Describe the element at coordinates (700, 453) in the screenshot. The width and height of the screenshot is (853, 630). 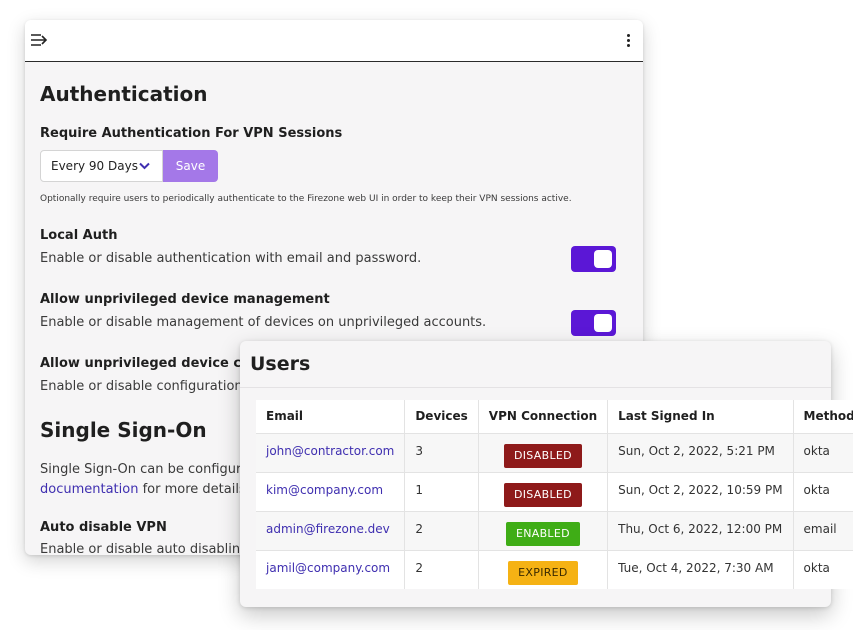
I see `last-signed-in-cell: Sun, Oct 2, 2022, 5:21 PM` at that location.